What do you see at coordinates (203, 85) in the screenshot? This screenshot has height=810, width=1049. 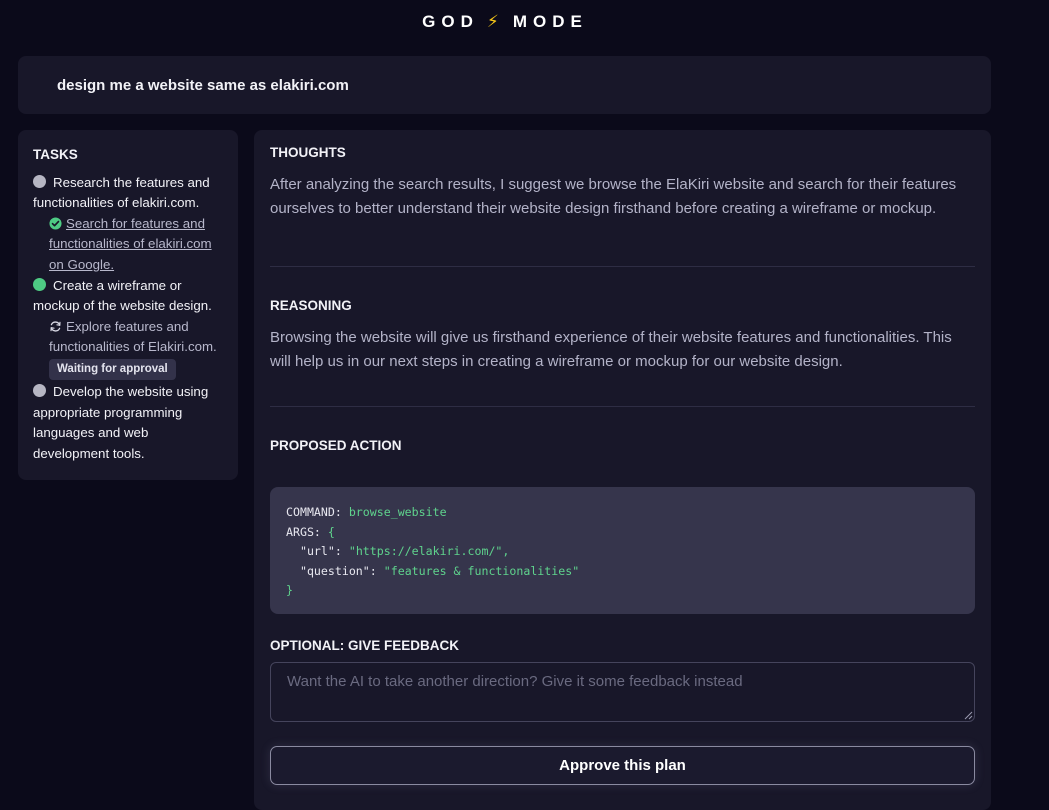 I see `prompt-text: design me a website same as elakiri.com` at bounding box center [203, 85].